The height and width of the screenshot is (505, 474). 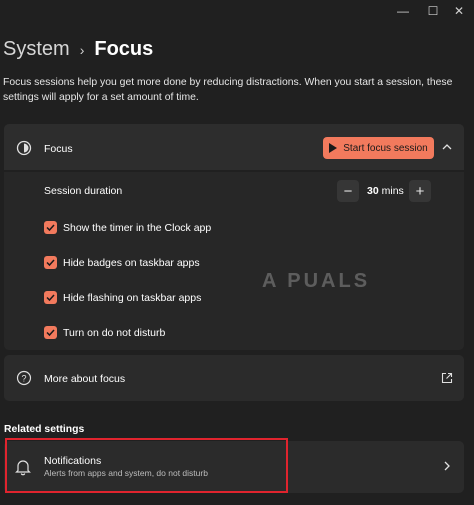 I want to click on plus-icon: +, so click(x=420, y=191).